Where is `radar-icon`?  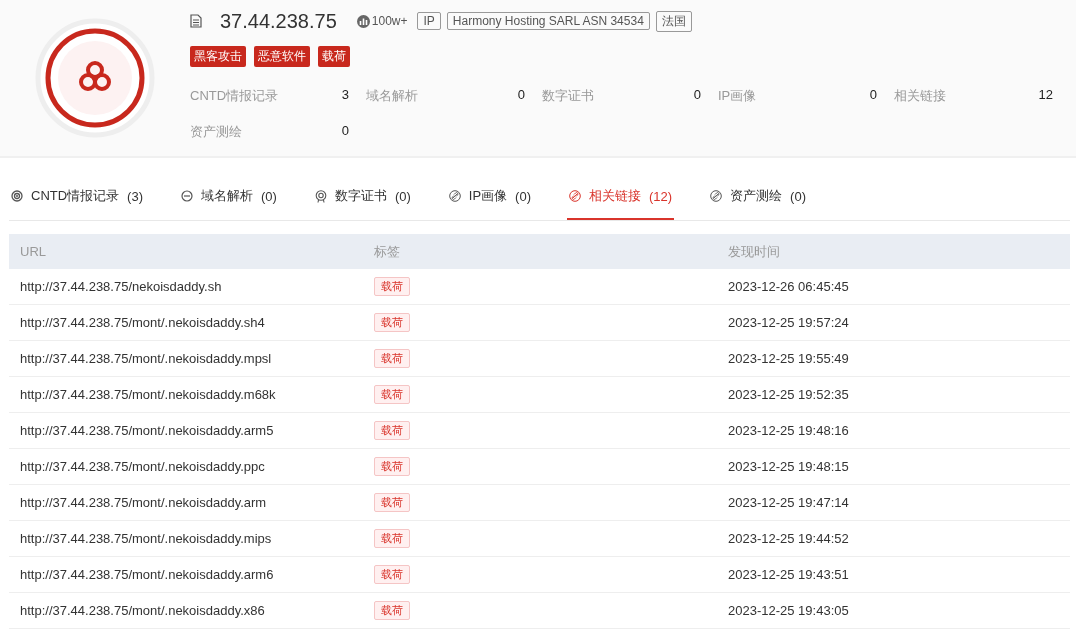
radar-icon is located at coordinates (17, 196).